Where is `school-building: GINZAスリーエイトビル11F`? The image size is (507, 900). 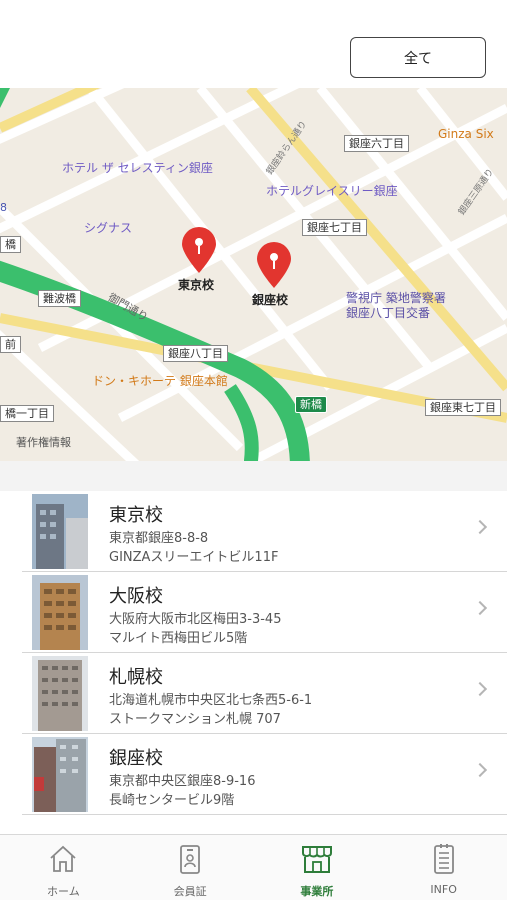
school-building: GINZAスリーエイトビル11F is located at coordinates (194, 557).